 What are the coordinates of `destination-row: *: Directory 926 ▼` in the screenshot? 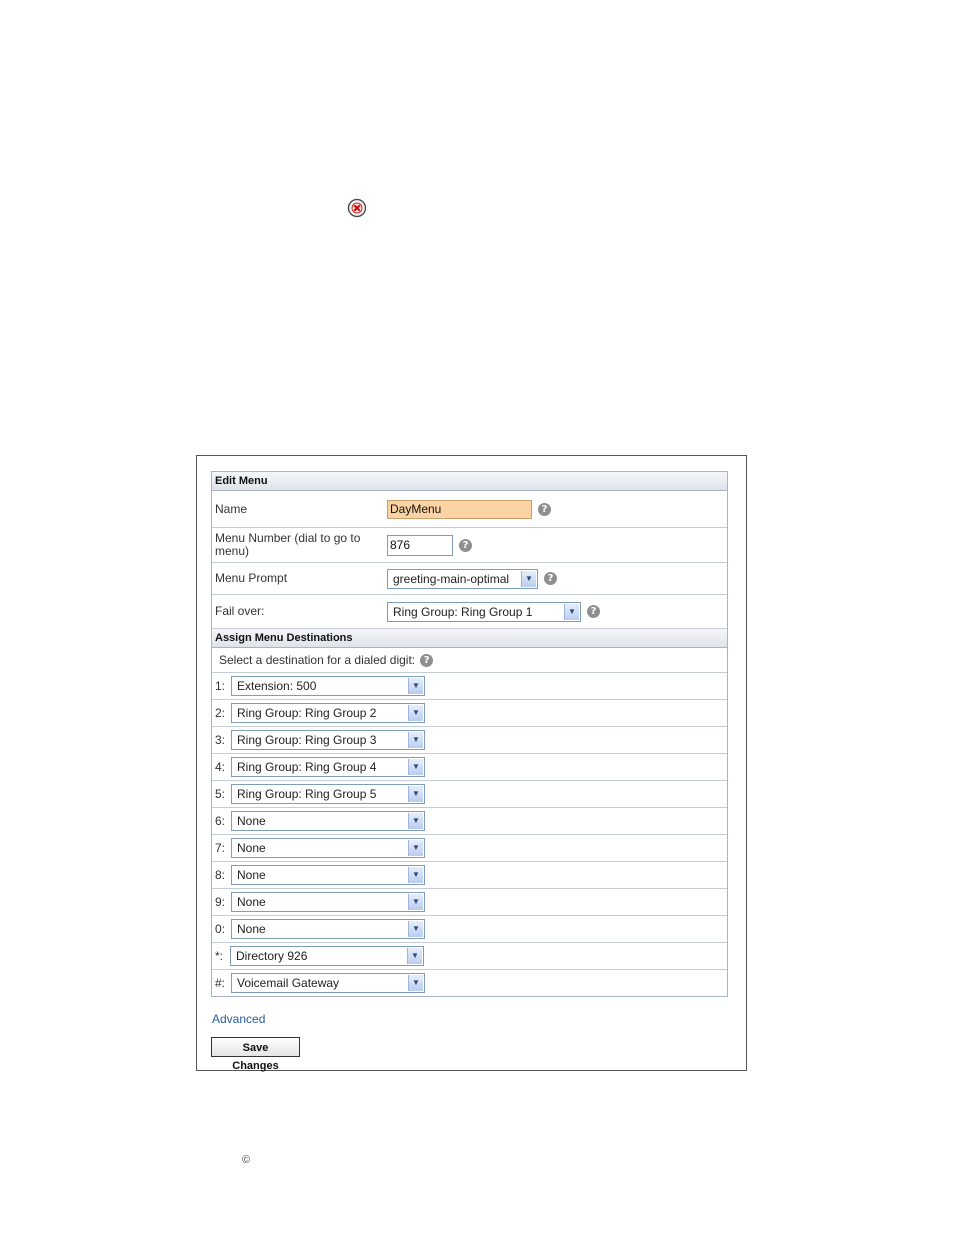 It's located at (469, 956).